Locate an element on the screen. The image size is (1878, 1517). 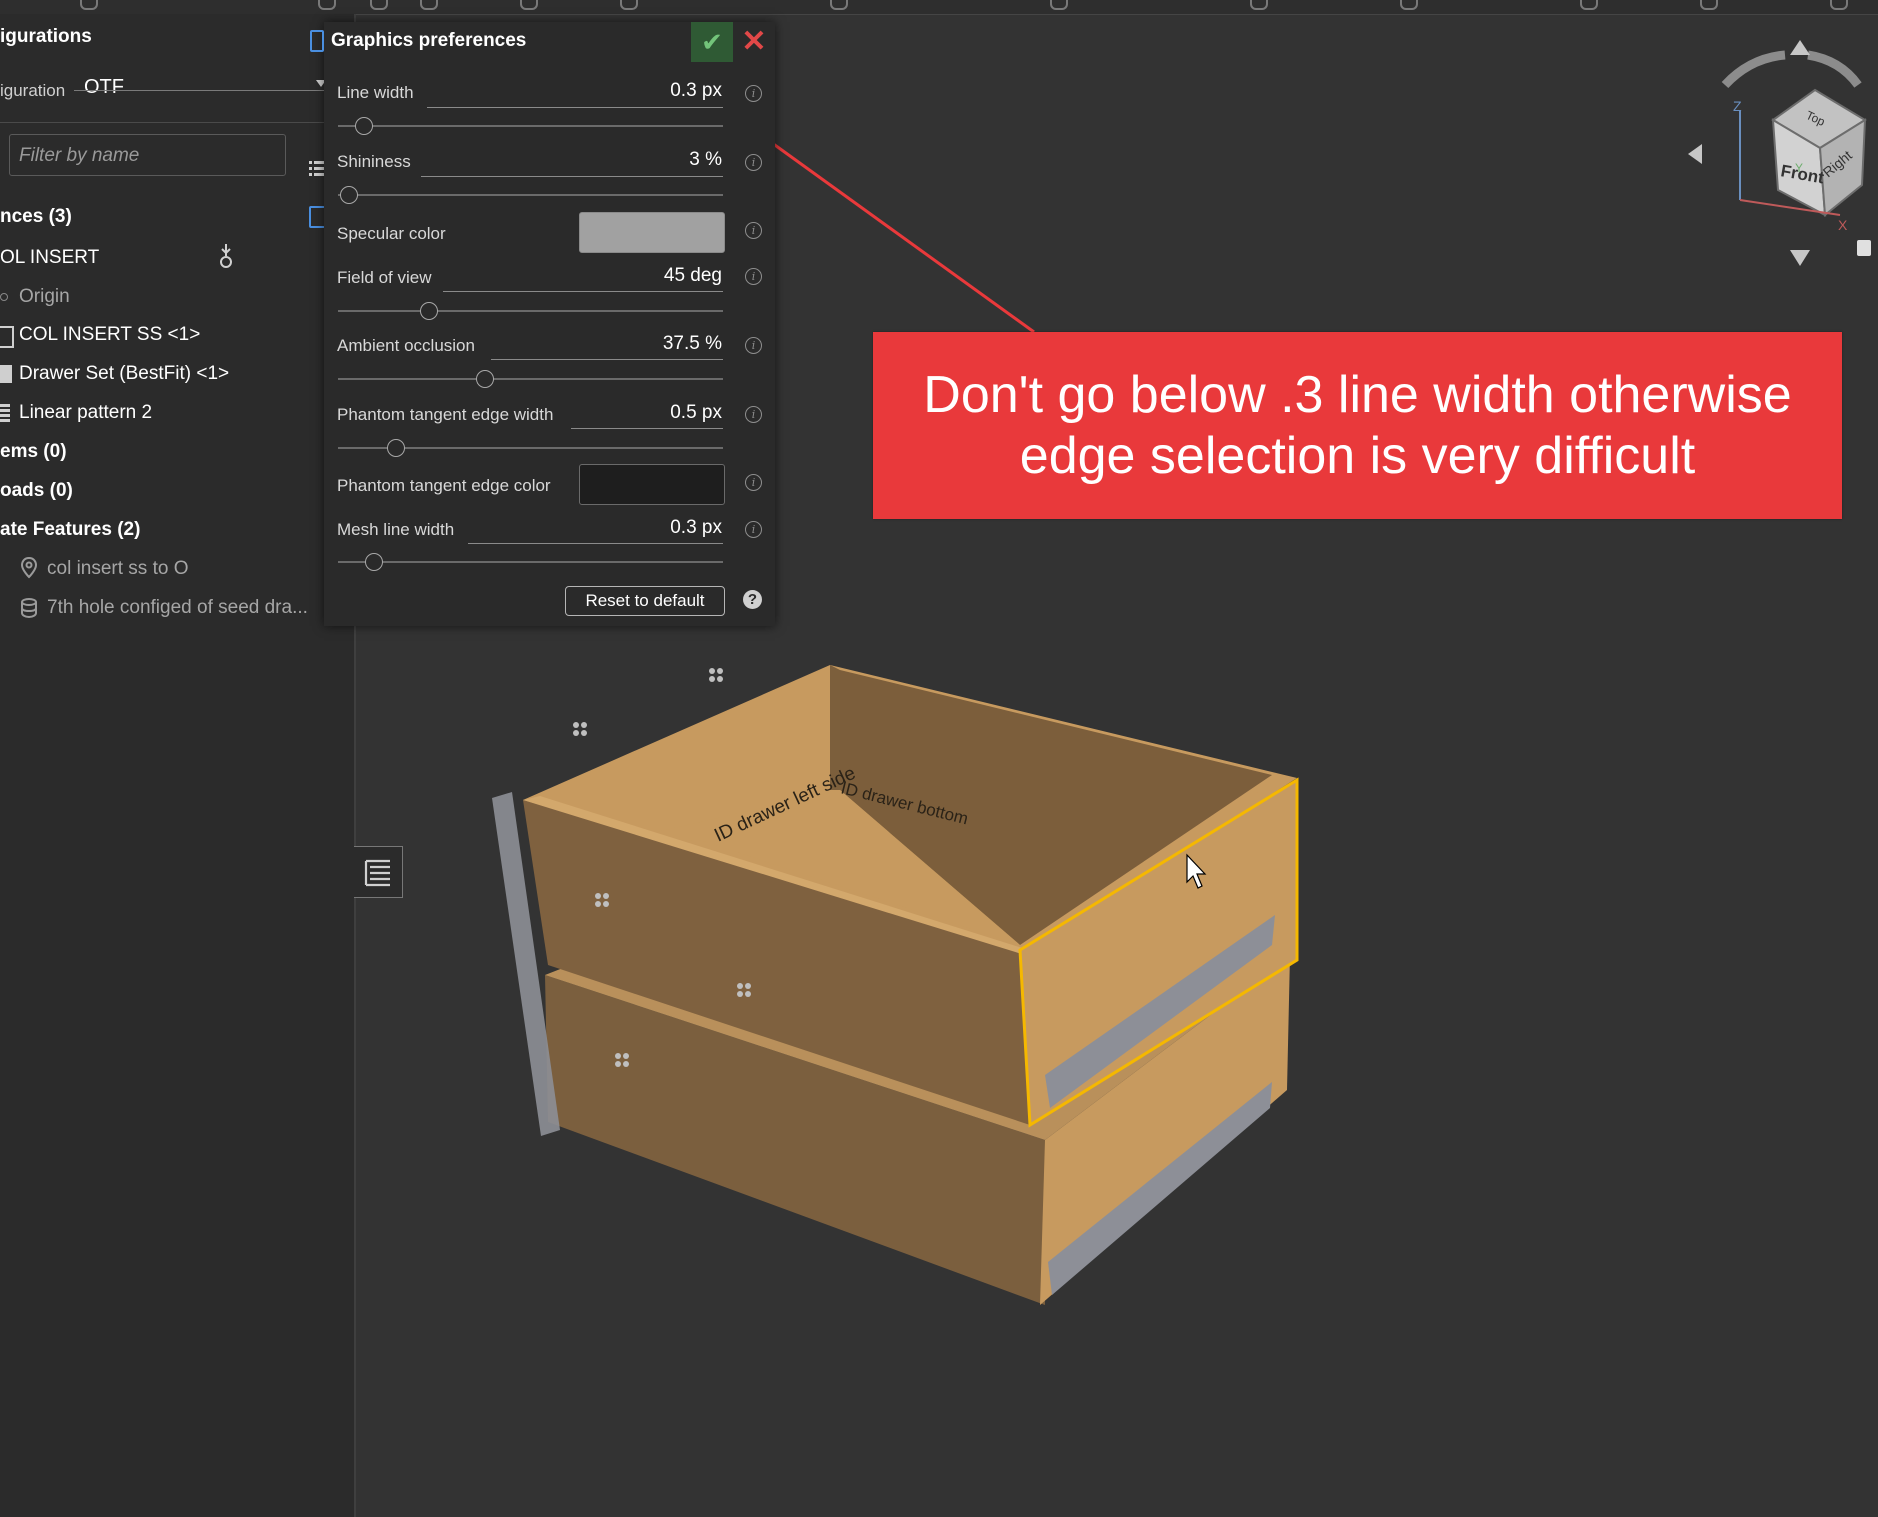
phantom-edge-color-swatch is located at coordinates (652, 484).